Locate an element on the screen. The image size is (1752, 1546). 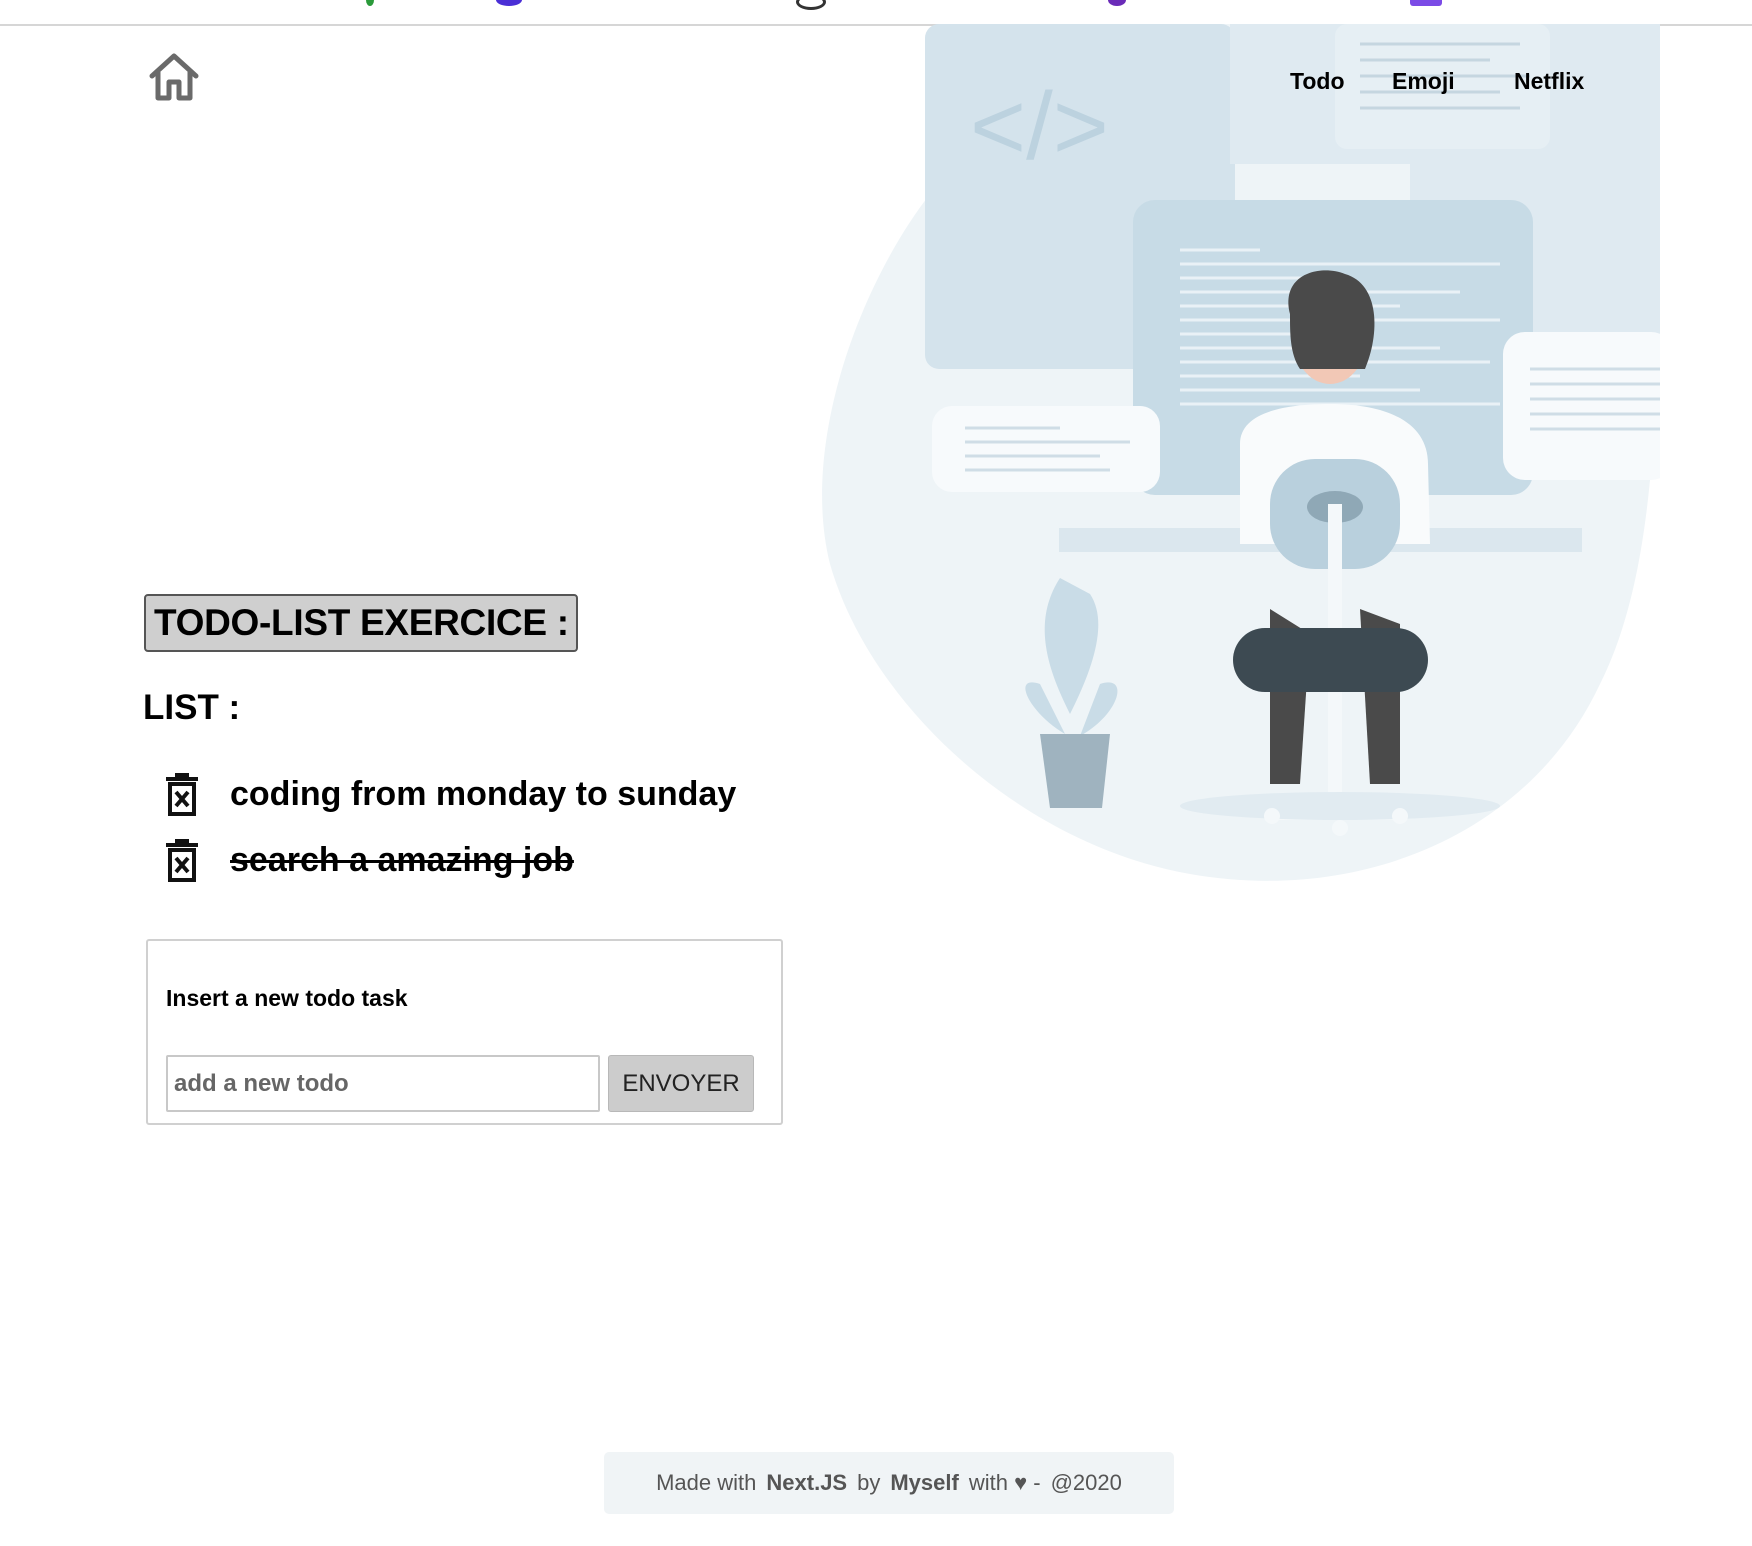
nav-emoji: Emoji is located at coordinates (1423, 81).